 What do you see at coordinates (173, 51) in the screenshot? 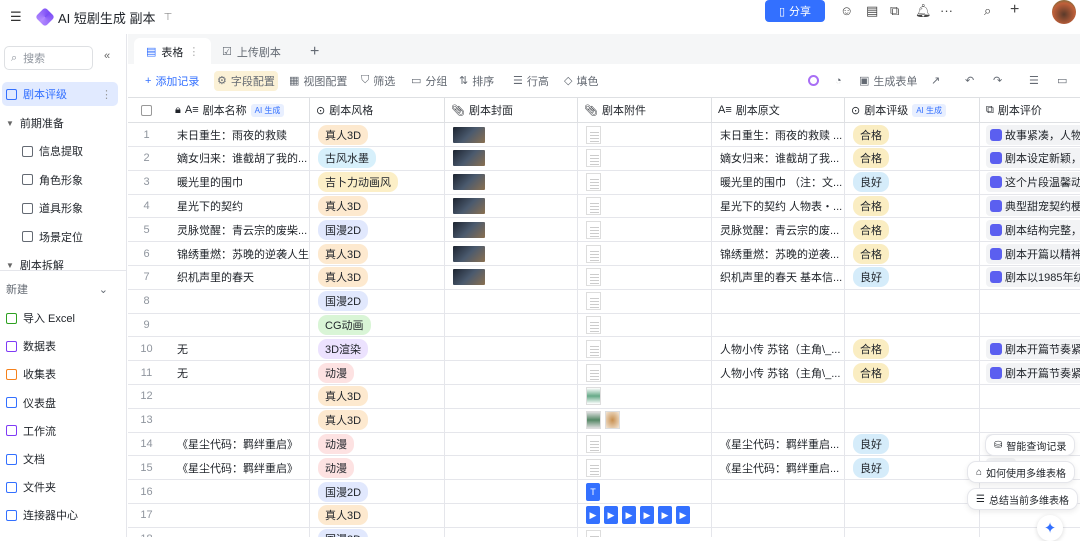
I see `tab-table: ▤ 表格 ⋮` at bounding box center [173, 51].